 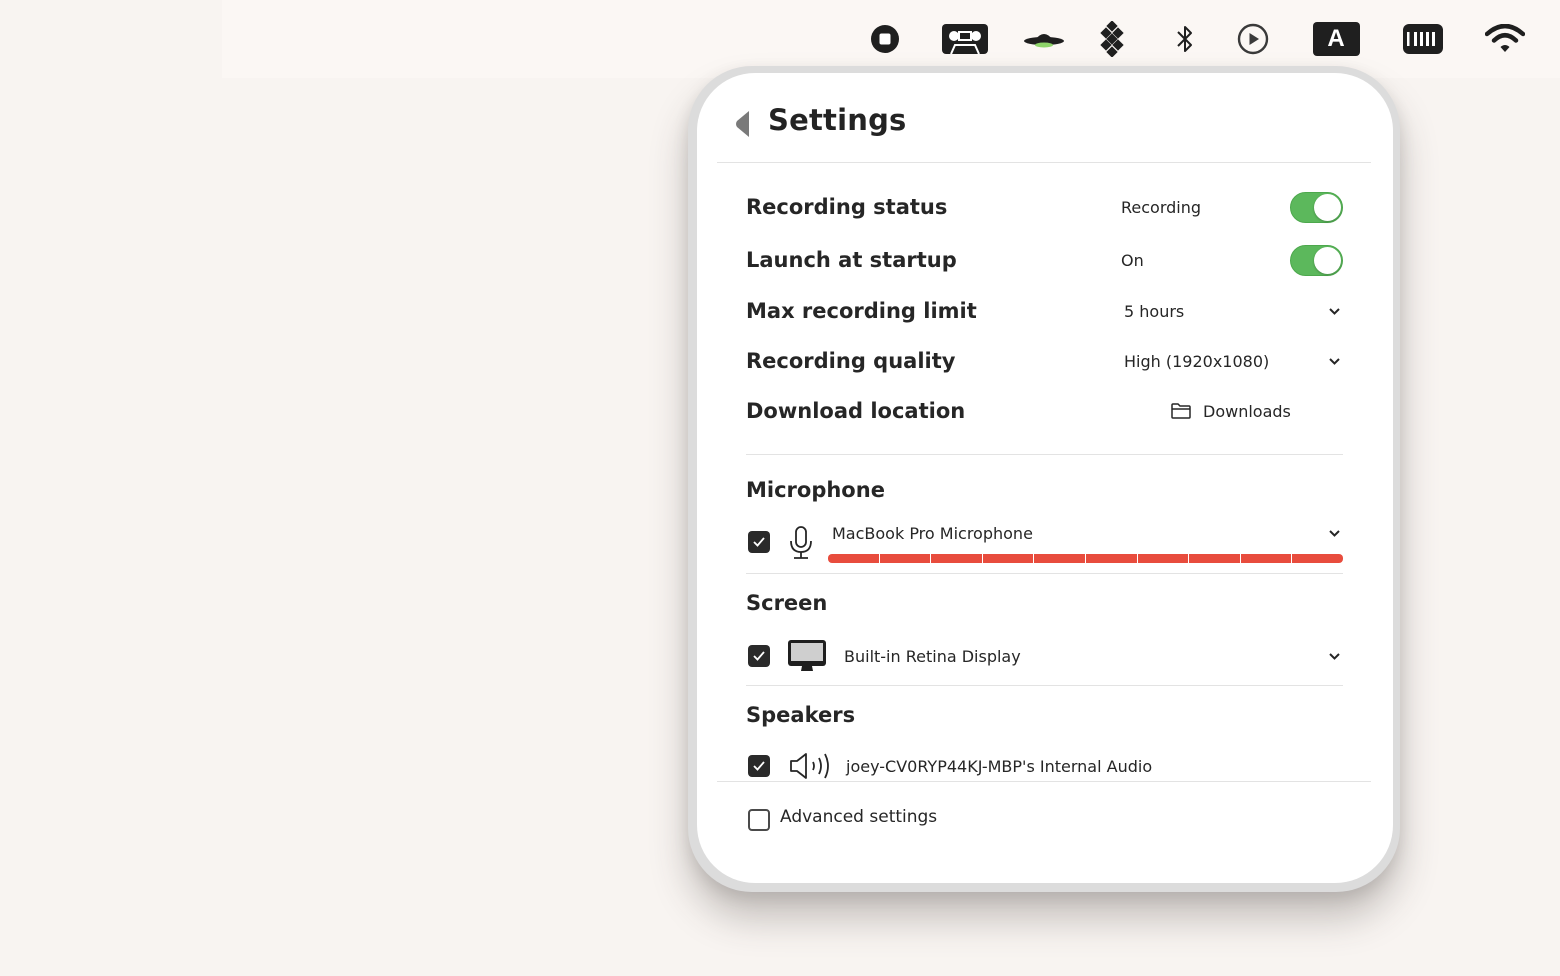 I want to click on launch-at-startup-toggle, so click(x=1316, y=260).